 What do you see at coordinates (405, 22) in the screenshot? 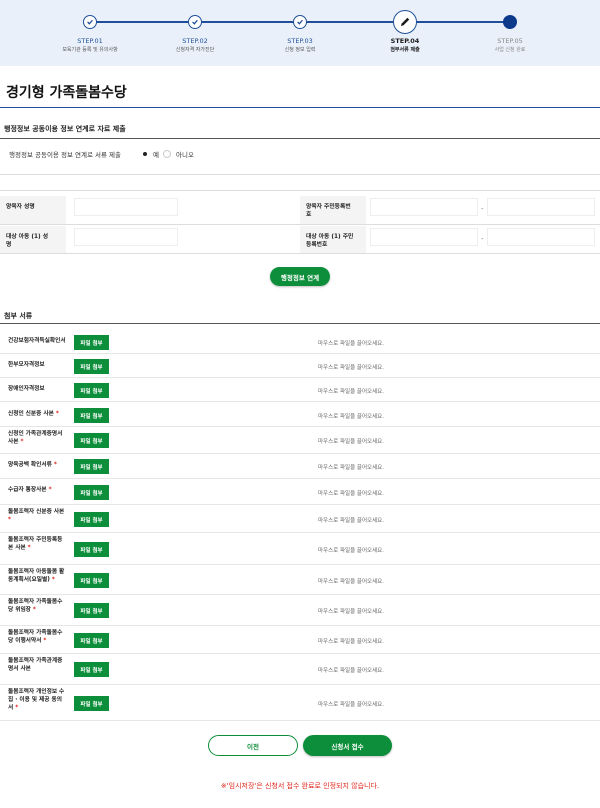
I see `pencil-icon` at bounding box center [405, 22].